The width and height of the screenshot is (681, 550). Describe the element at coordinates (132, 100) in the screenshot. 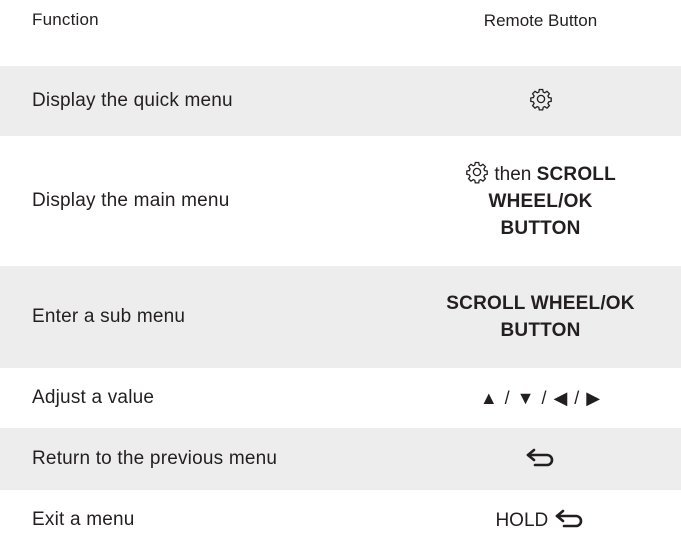

I see `function-label: Display the quick menu` at that location.